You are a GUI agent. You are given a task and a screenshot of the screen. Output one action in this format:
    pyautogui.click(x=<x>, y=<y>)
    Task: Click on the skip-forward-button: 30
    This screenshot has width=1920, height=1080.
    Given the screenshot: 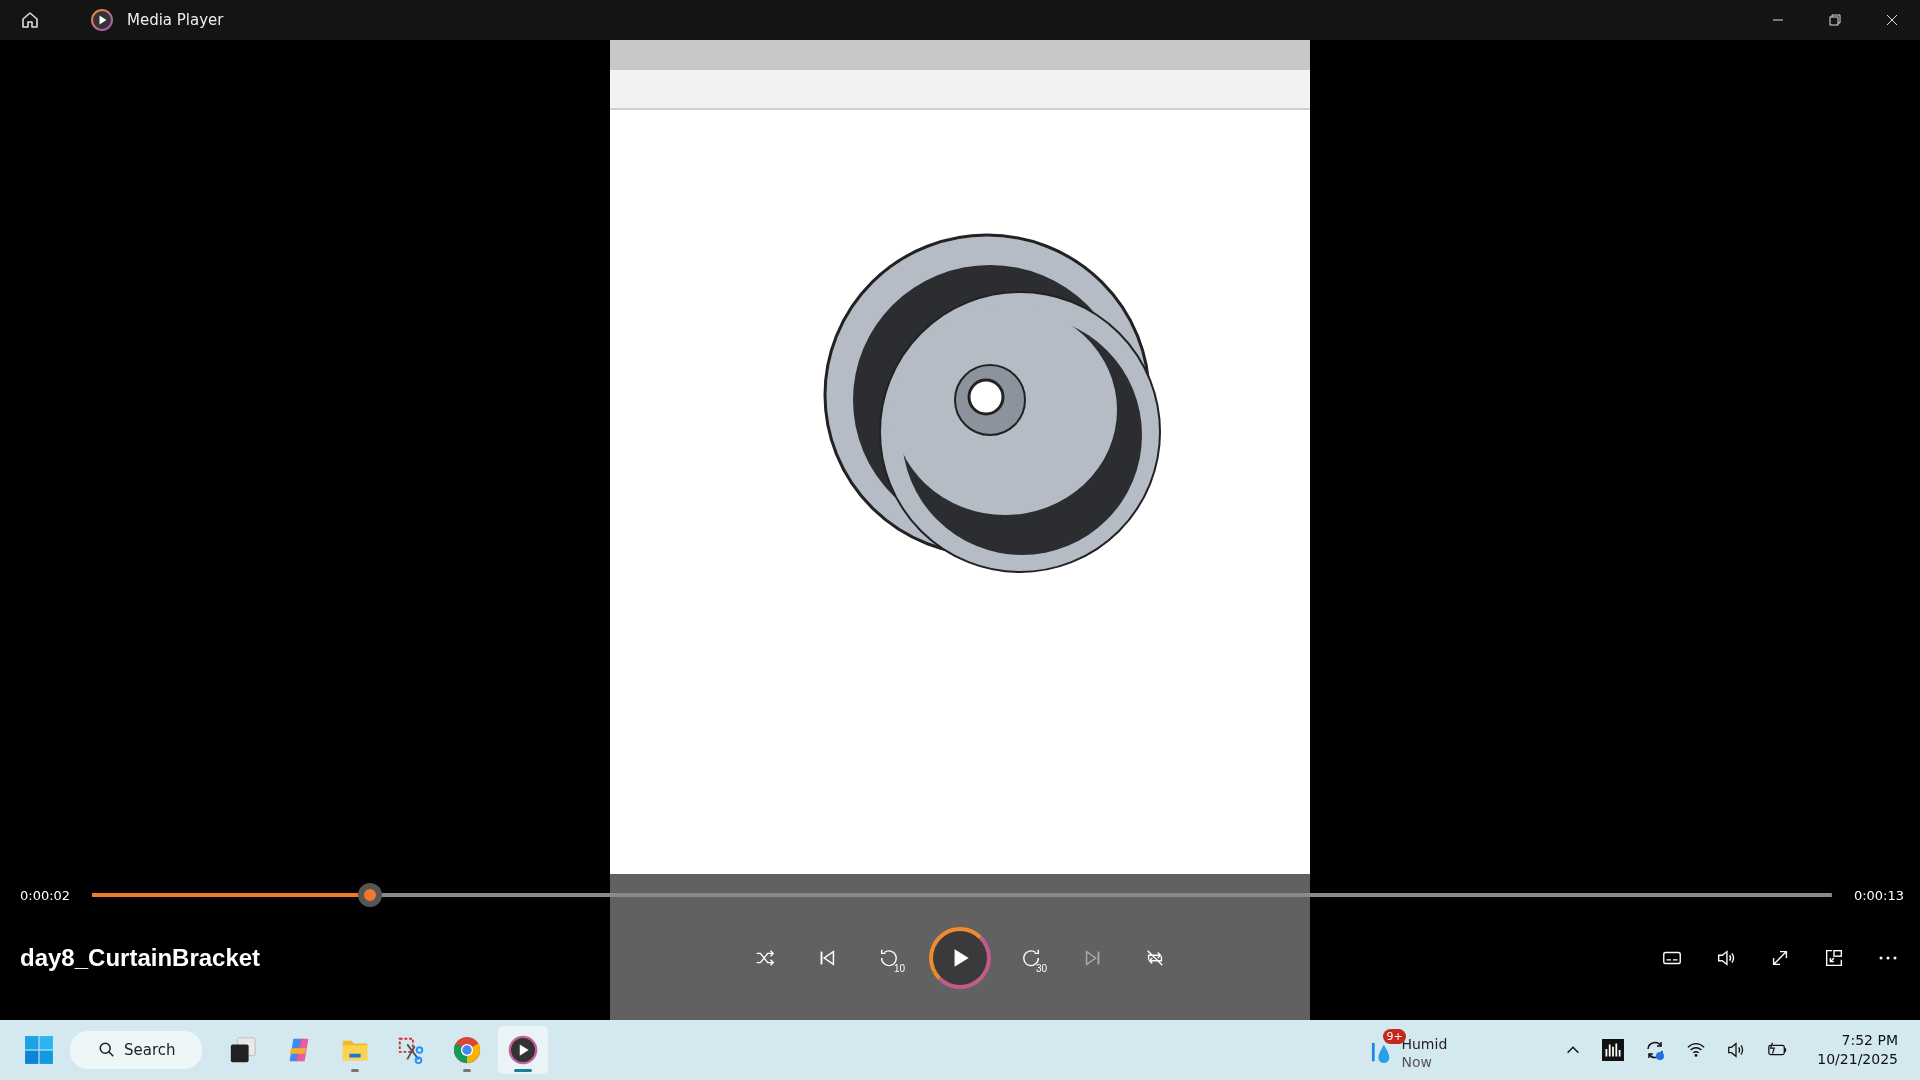 What is the action you would take?
    pyautogui.click(x=1031, y=958)
    